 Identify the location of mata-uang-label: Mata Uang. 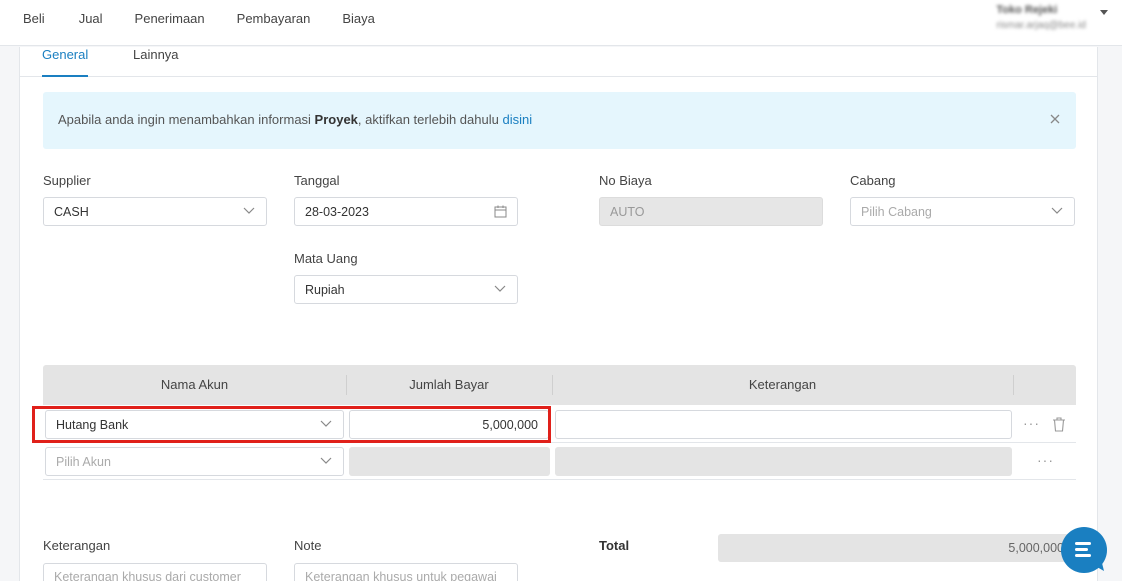
(326, 258).